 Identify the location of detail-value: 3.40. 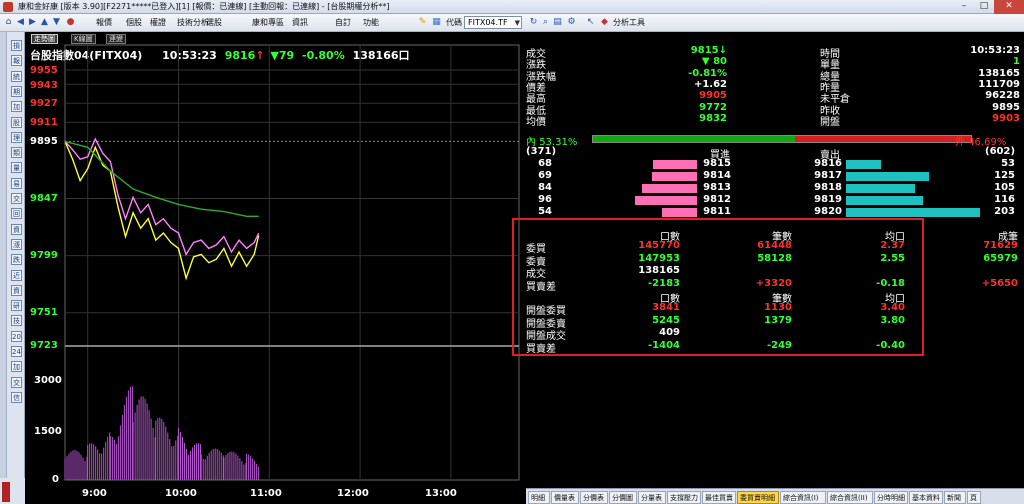
(892, 307).